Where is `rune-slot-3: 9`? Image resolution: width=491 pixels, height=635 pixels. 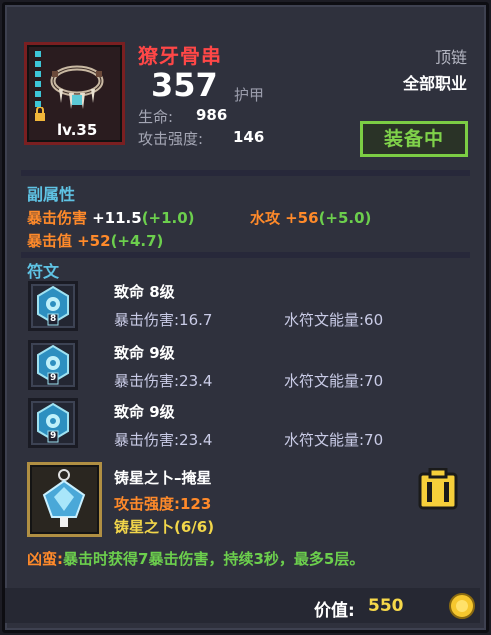
rune-slot-3: 9 is located at coordinates (53, 423).